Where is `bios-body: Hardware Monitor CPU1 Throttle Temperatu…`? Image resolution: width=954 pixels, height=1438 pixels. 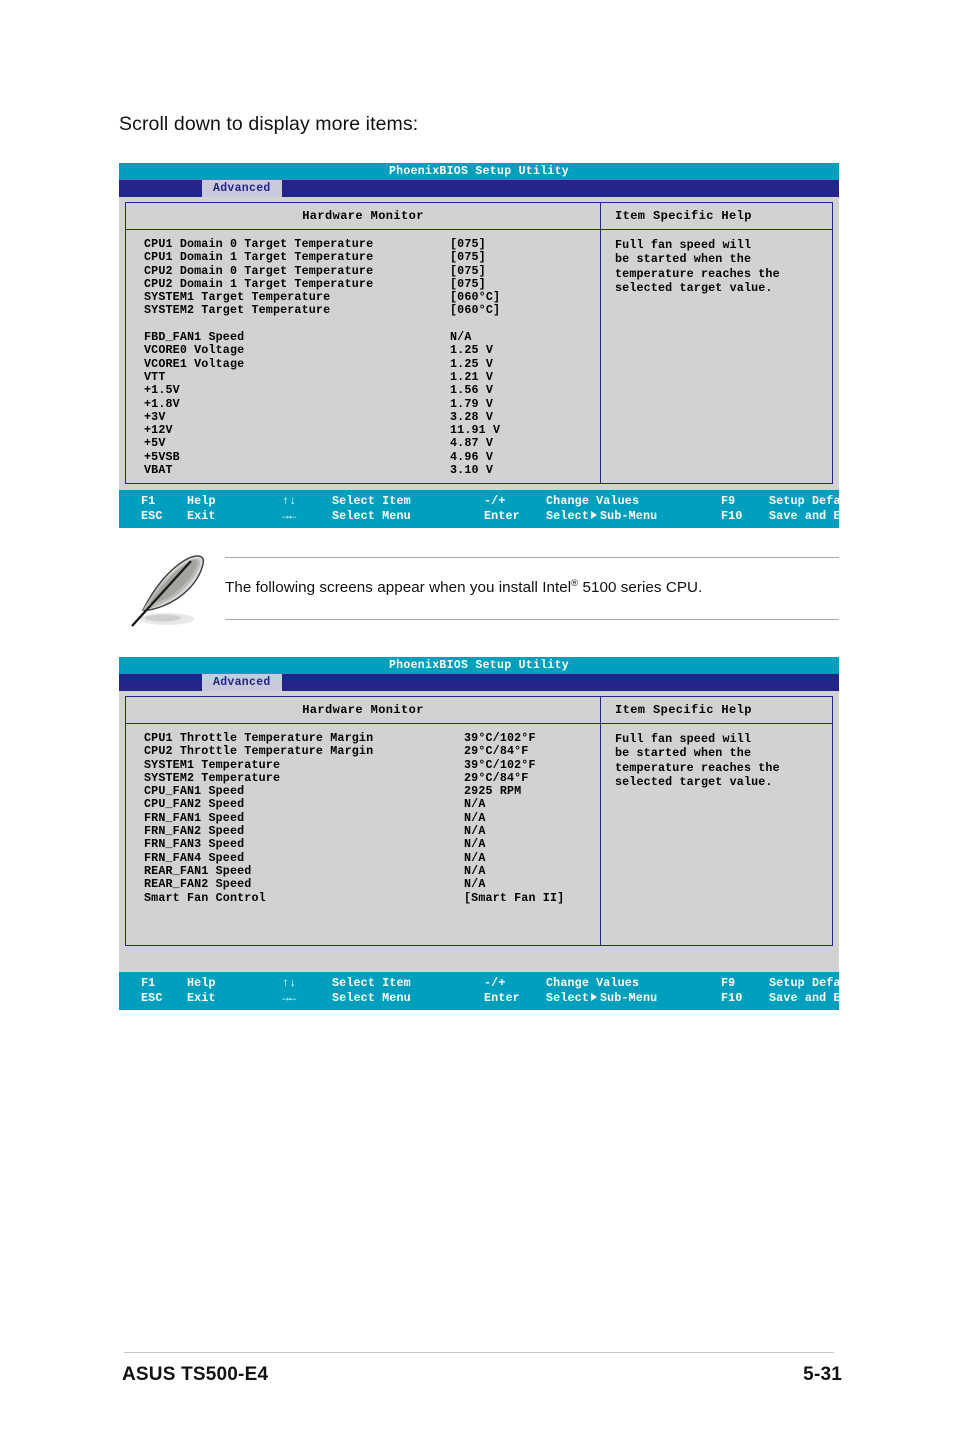
bios-body: Hardware Monitor CPU1 Throttle Temperatu… is located at coordinates (479, 831).